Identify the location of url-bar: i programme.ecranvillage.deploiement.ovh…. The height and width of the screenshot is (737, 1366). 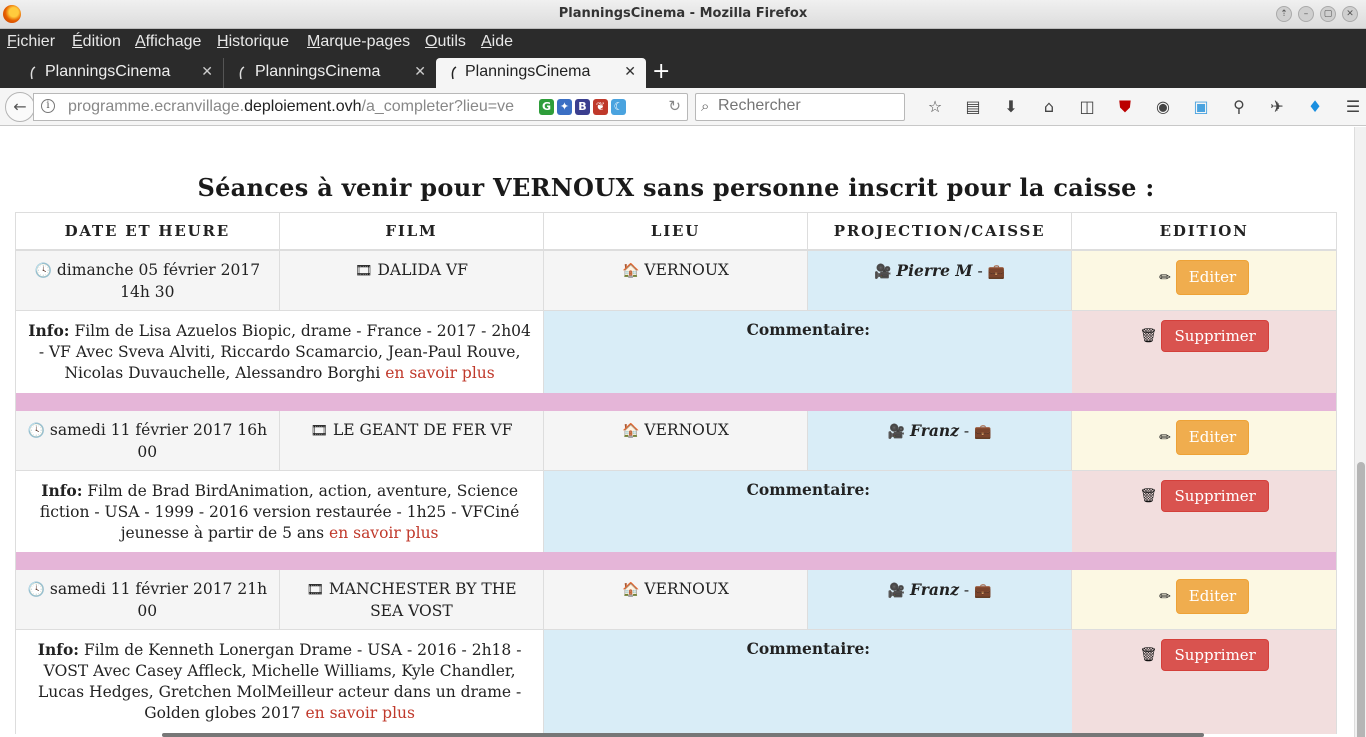
(360, 107).